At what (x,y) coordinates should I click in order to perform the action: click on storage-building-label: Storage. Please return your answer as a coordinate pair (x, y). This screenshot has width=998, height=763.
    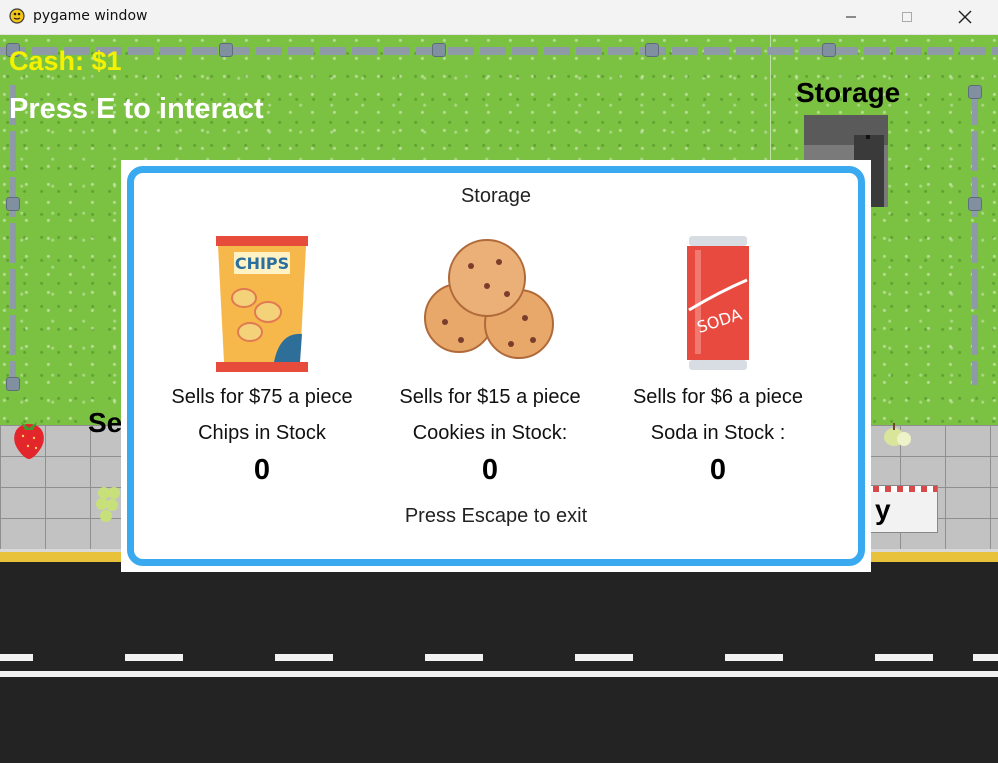
    Looking at the image, I should click on (848, 92).